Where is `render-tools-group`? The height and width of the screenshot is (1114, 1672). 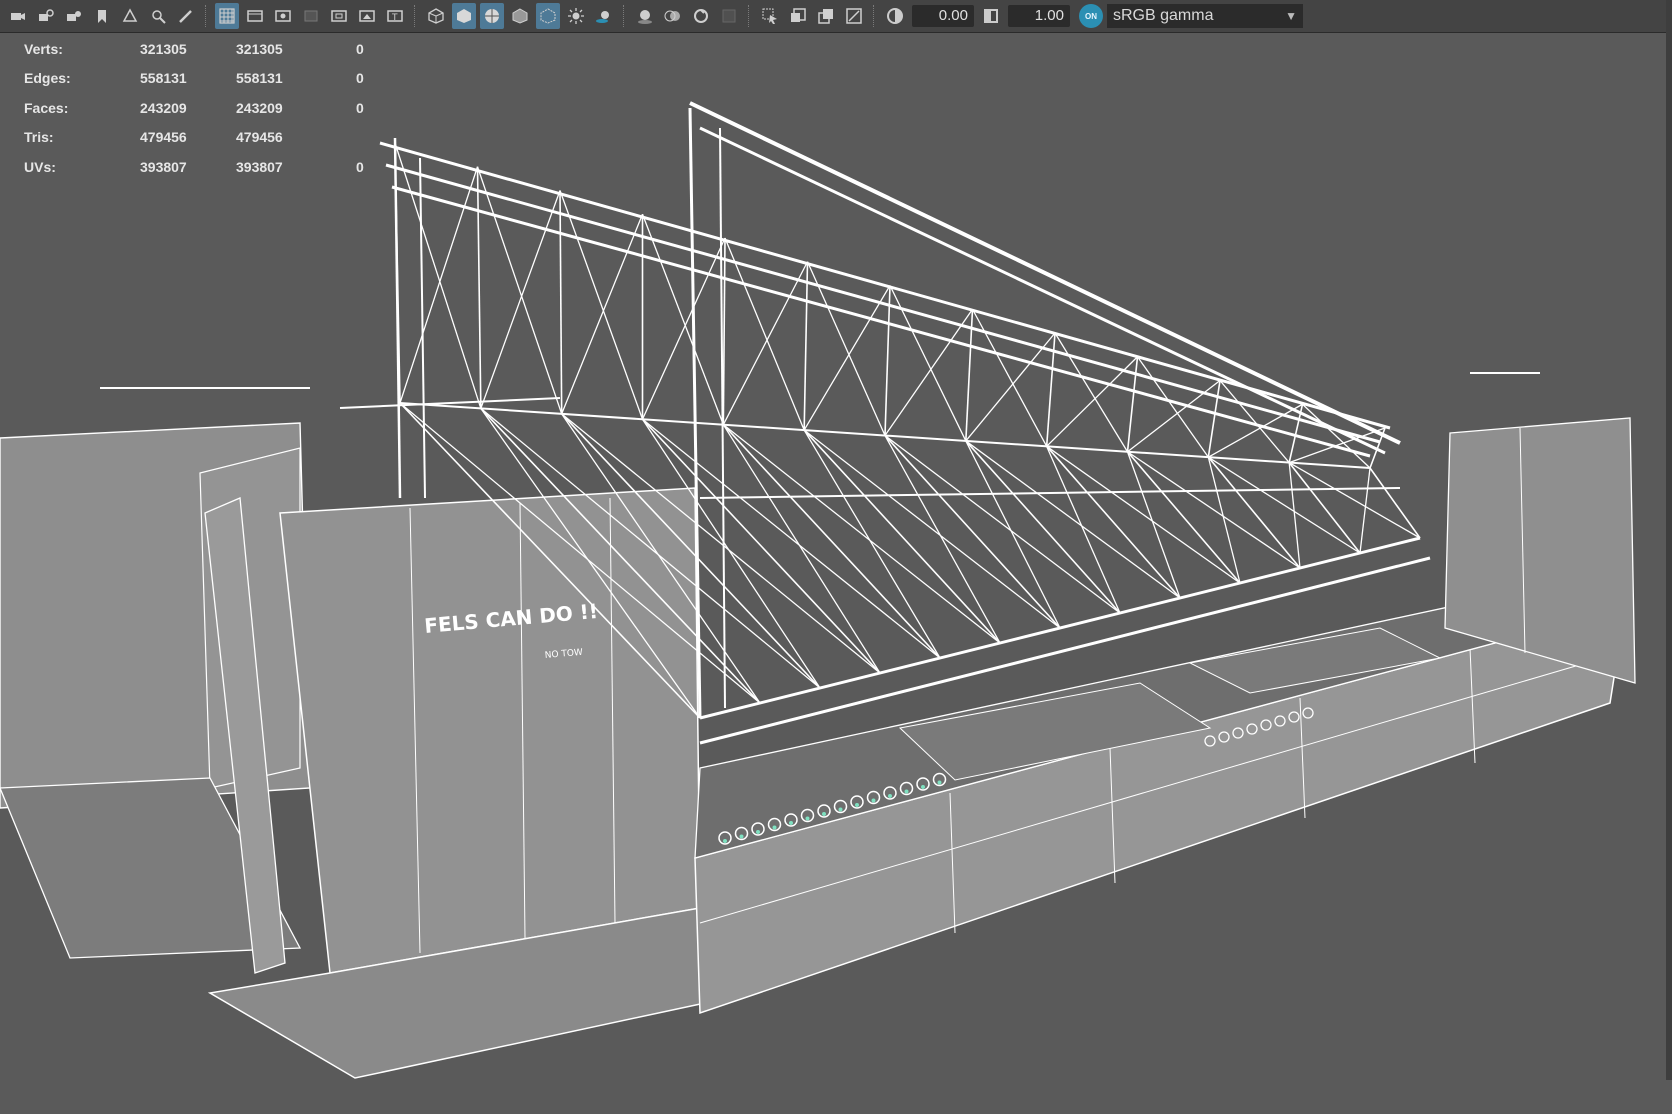
render-tools-group is located at coordinates (687, 16).